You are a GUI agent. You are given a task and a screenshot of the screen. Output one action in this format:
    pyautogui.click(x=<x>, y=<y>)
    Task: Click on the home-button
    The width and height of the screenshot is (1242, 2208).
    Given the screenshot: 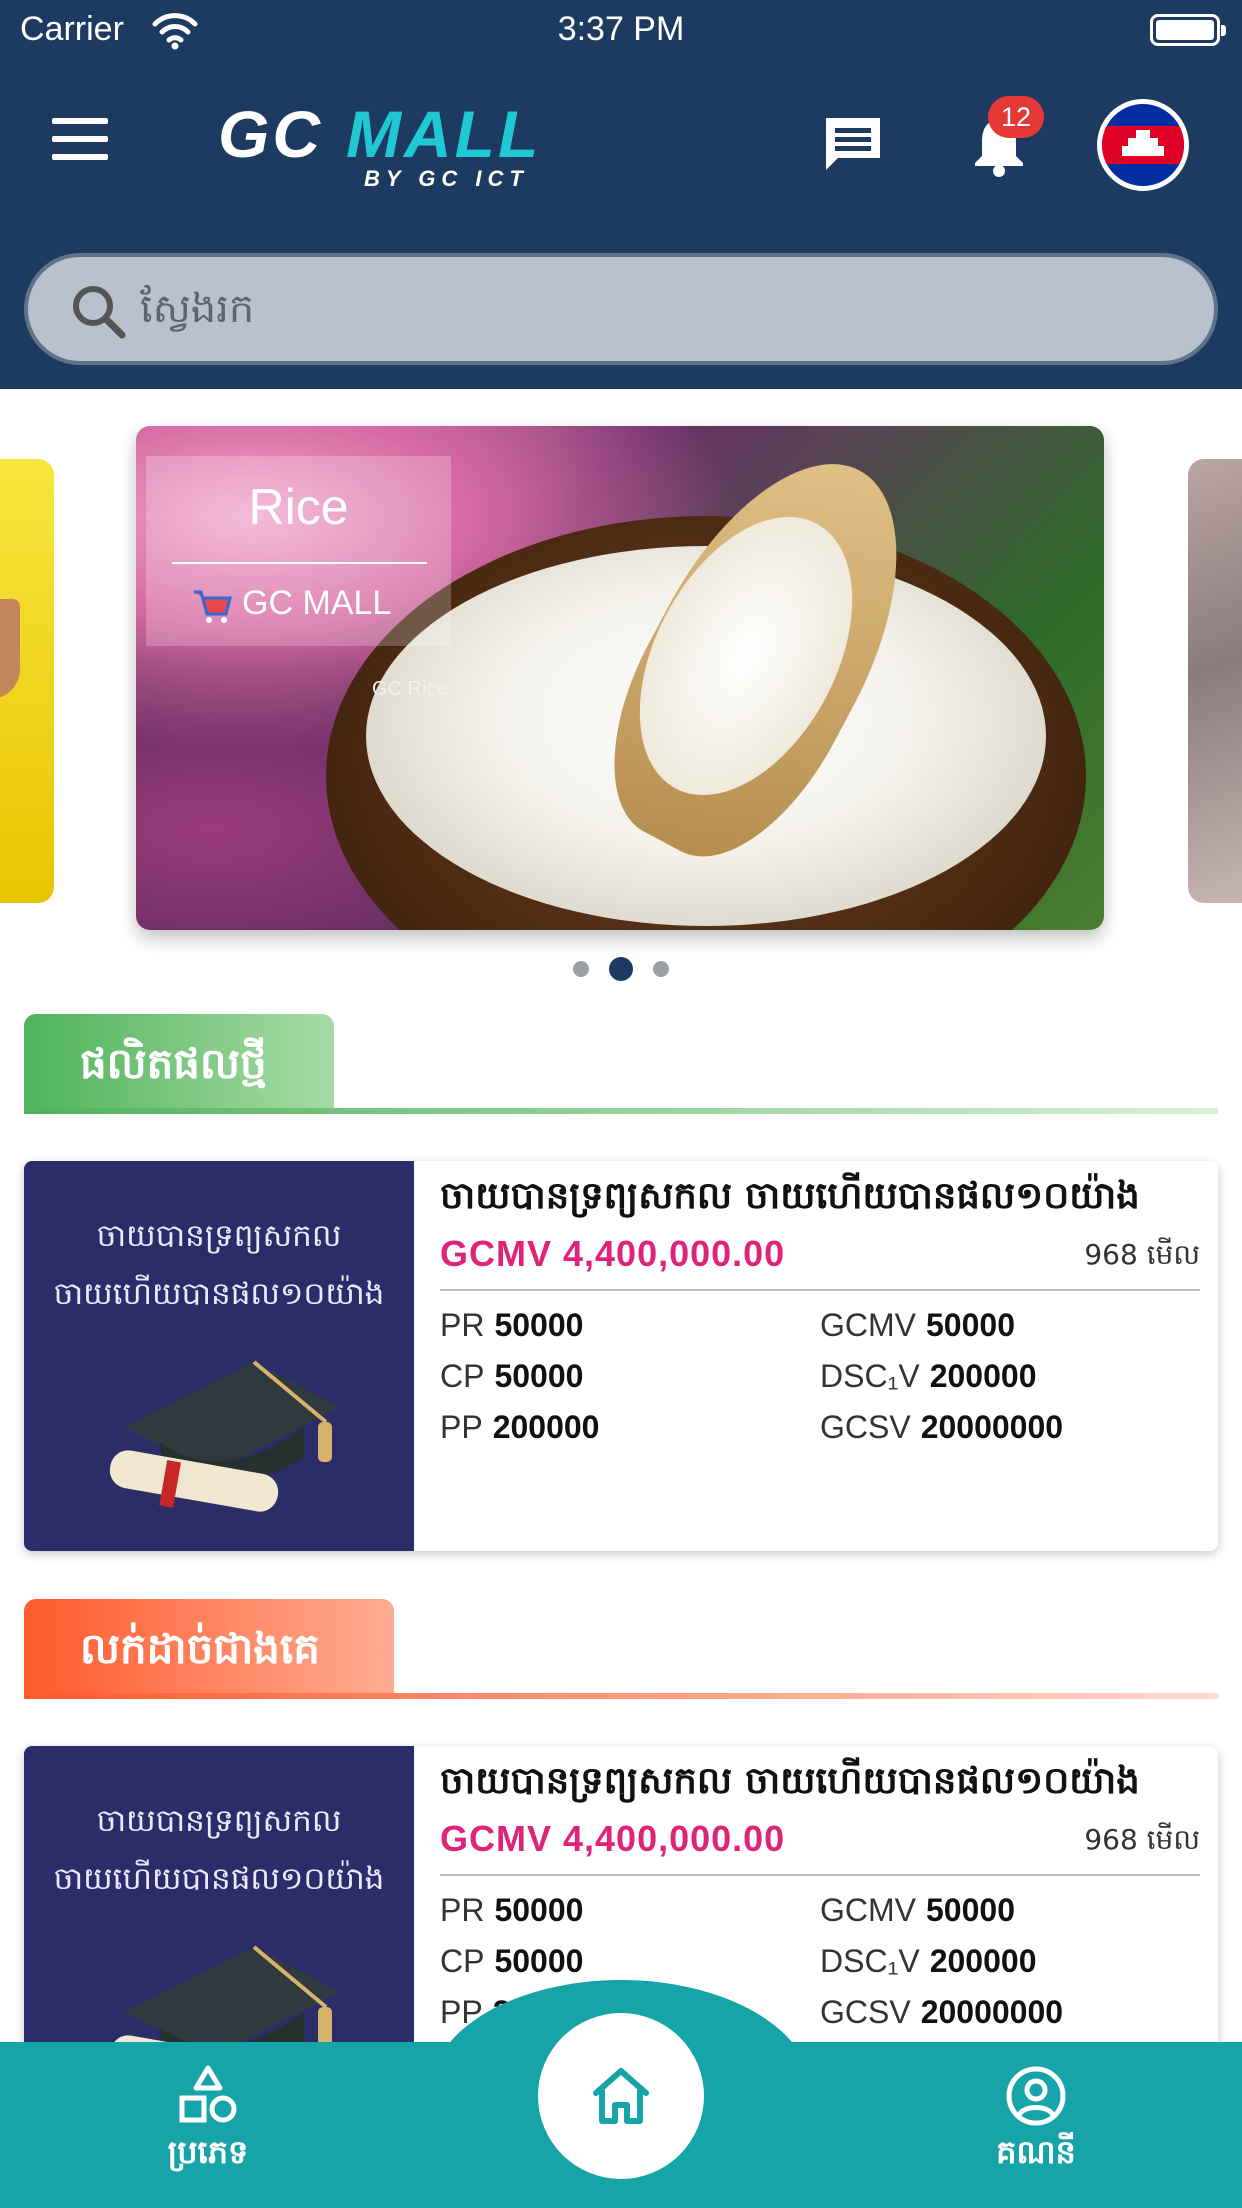 What is the action you would take?
    pyautogui.click(x=621, y=2096)
    